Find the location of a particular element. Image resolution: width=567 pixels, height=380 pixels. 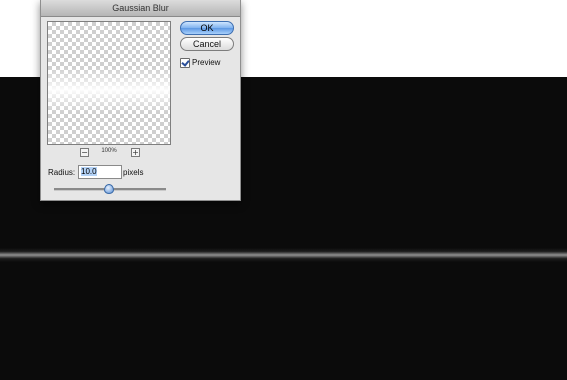

radius-label: Radius: is located at coordinates (62, 172).